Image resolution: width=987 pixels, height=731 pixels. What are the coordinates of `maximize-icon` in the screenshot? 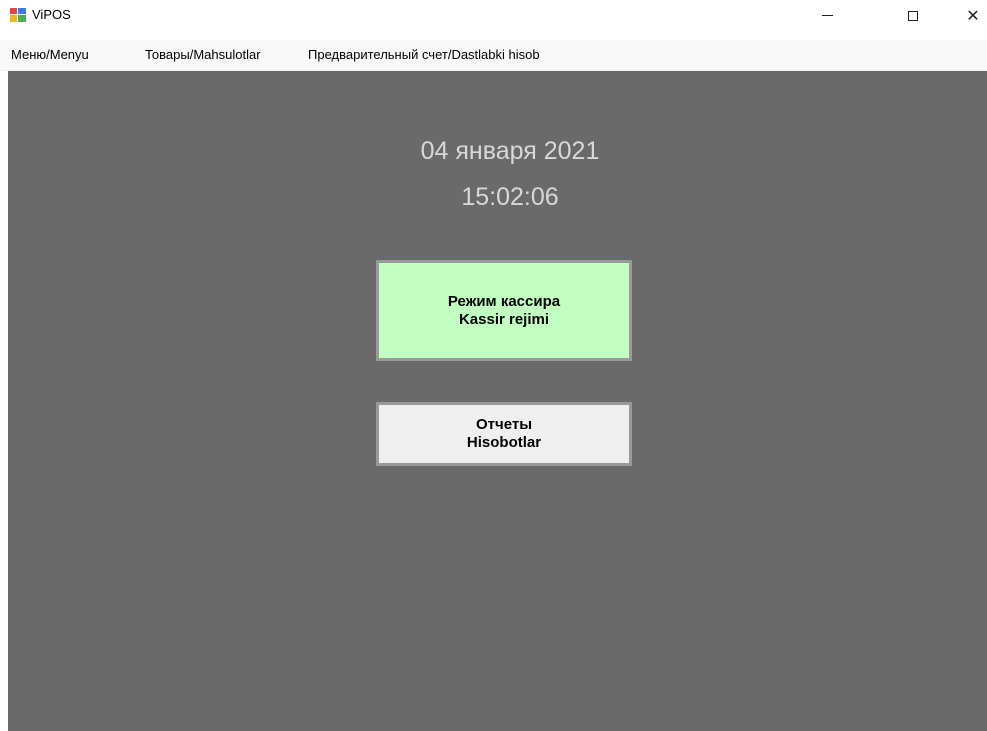 It's located at (913, 15).